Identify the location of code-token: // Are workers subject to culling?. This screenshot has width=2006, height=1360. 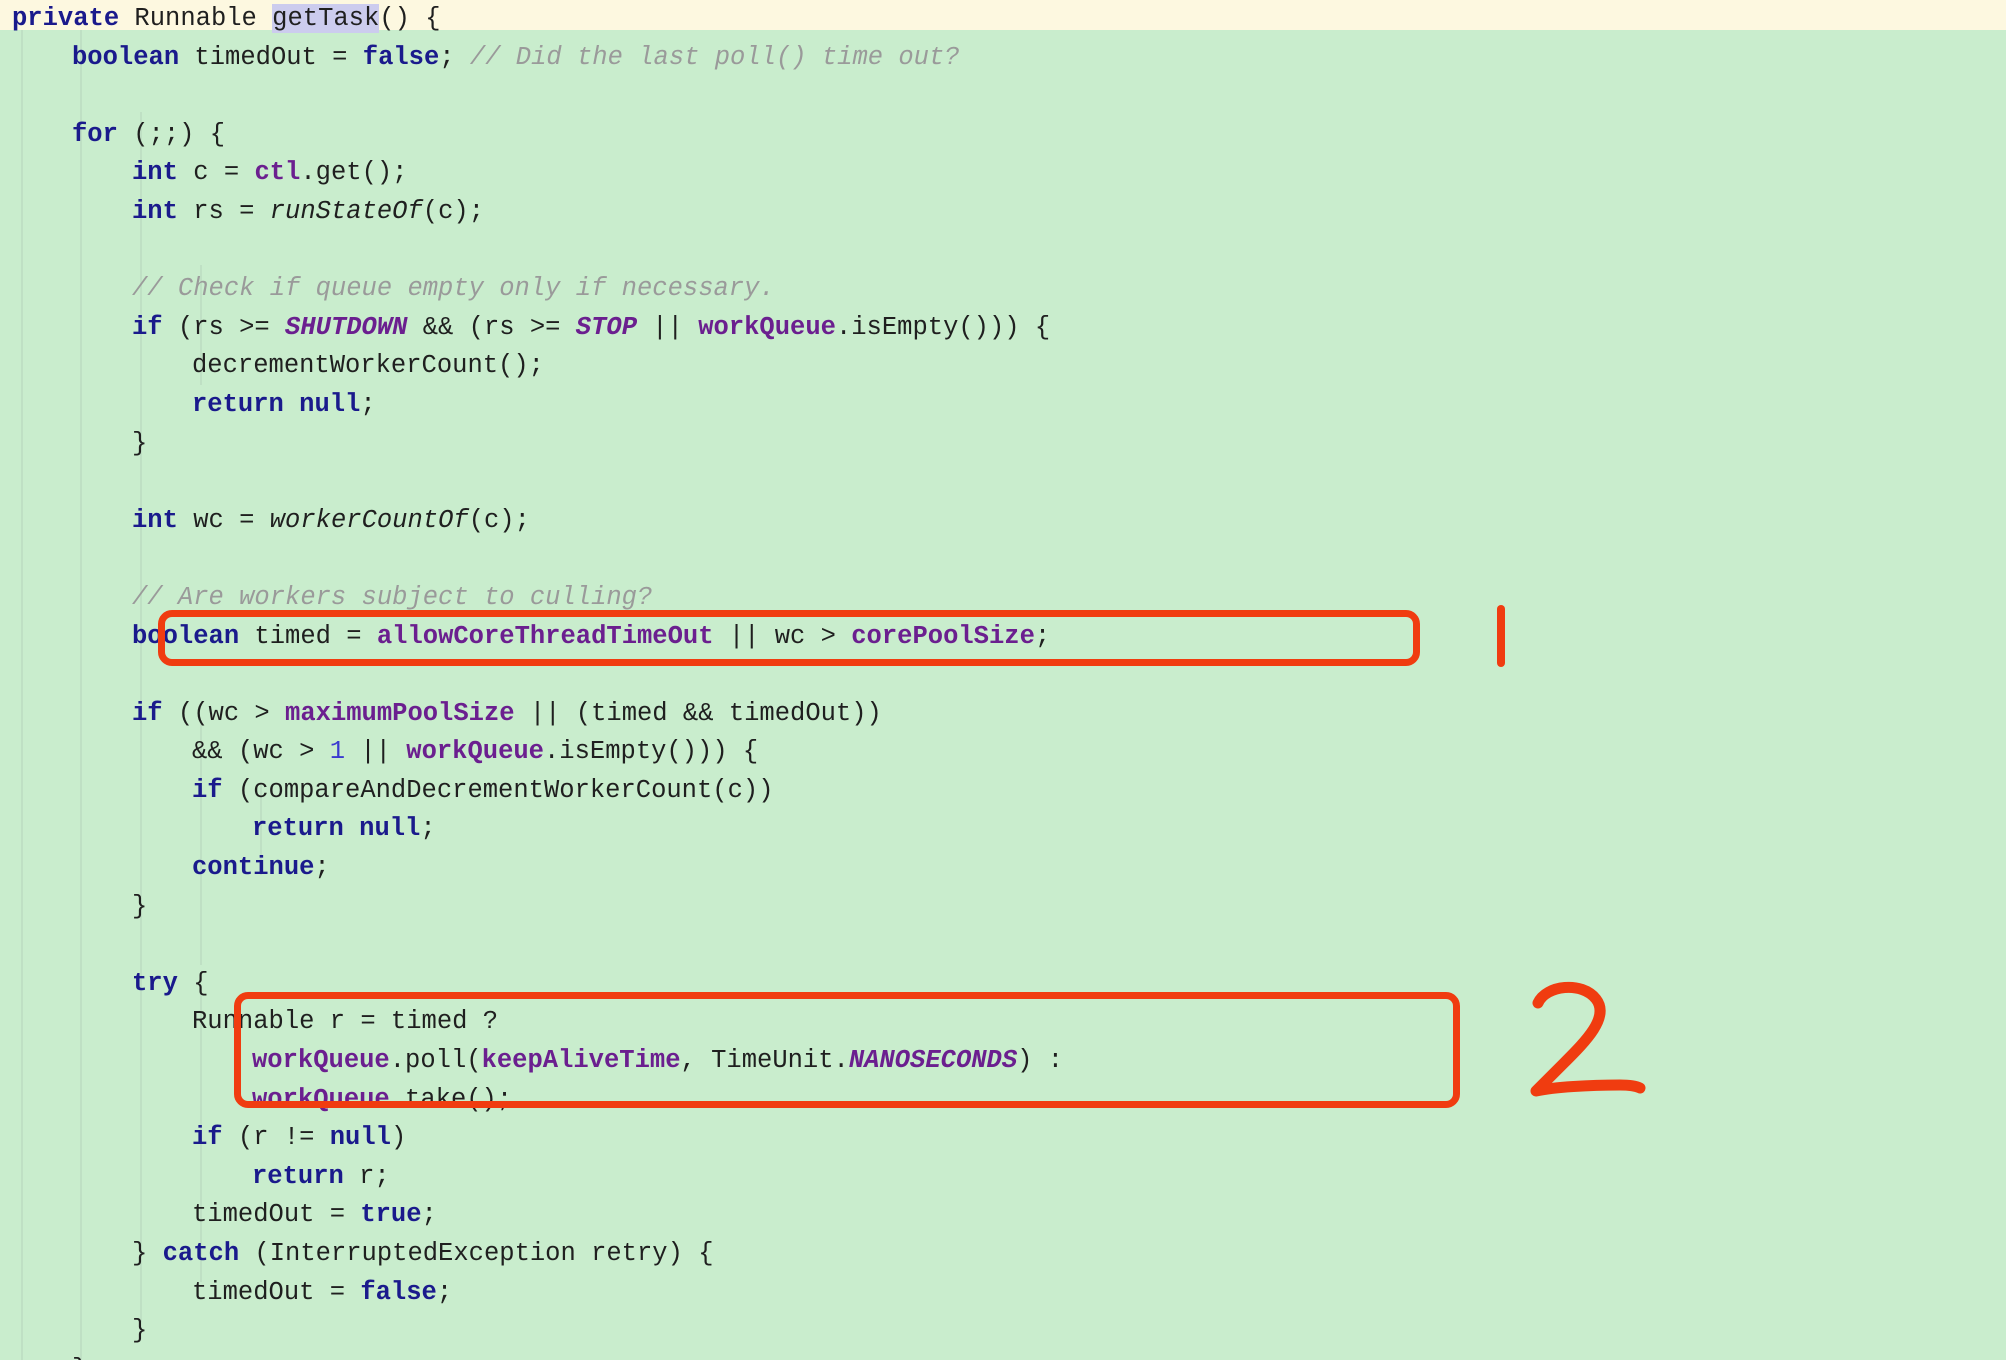
(392, 597).